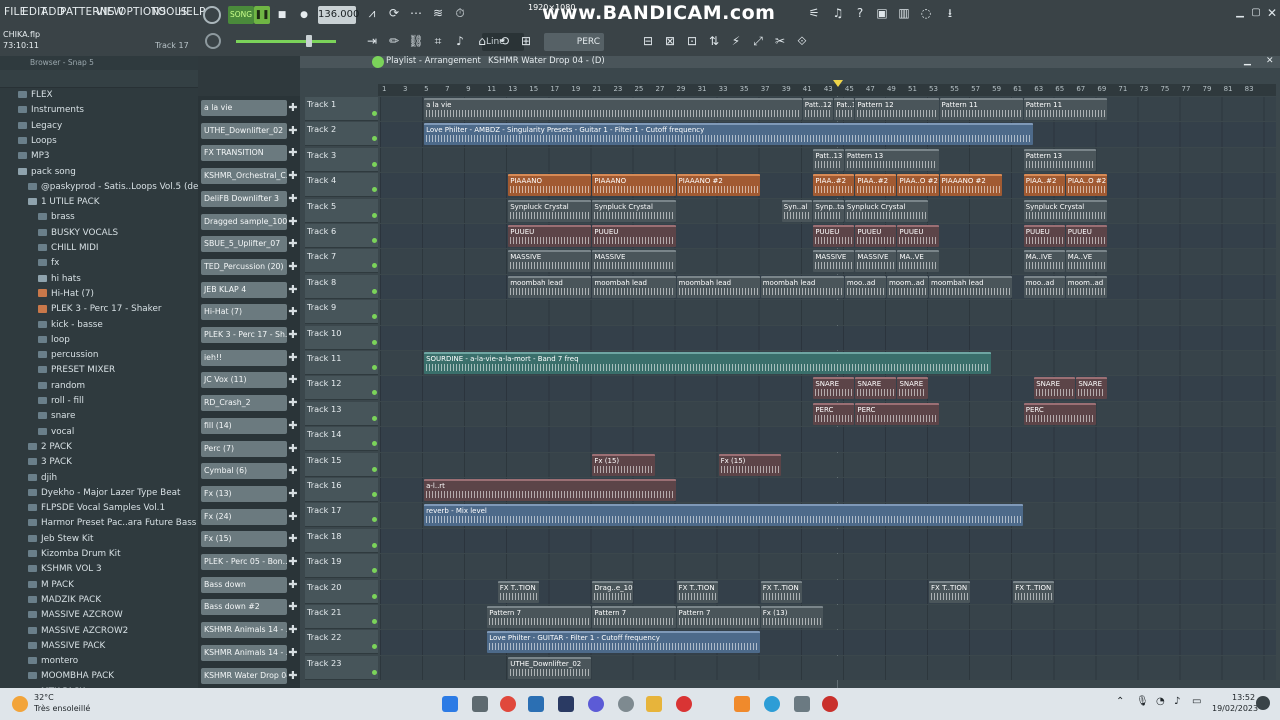 This screenshot has height=720, width=1280. Describe the element at coordinates (574, 42) in the screenshot. I see `perc-selector: PERC` at that location.